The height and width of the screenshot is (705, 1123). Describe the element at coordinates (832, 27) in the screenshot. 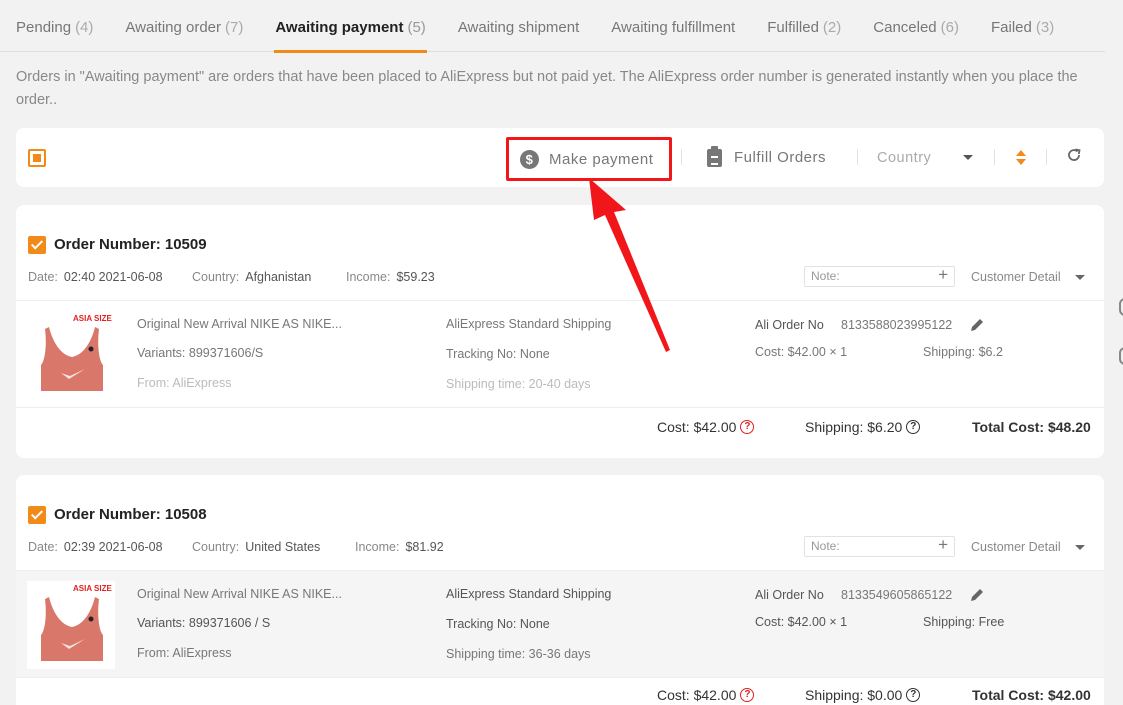

I see `tab-count: (2)` at that location.